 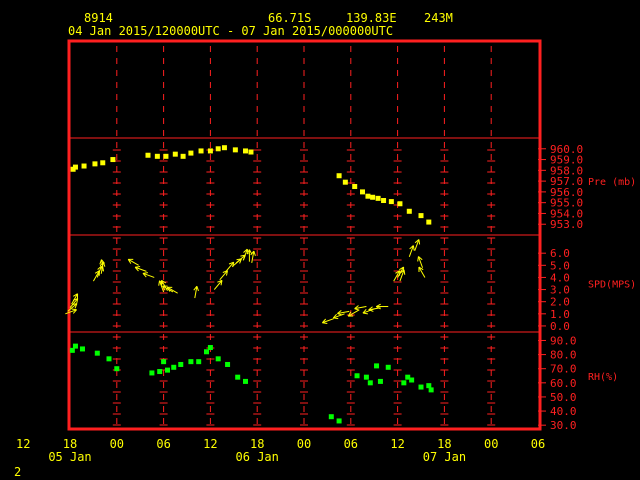 What do you see at coordinates (563, 411) in the screenshot?
I see `humidity-tick-label: 40.0` at bounding box center [563, 411].